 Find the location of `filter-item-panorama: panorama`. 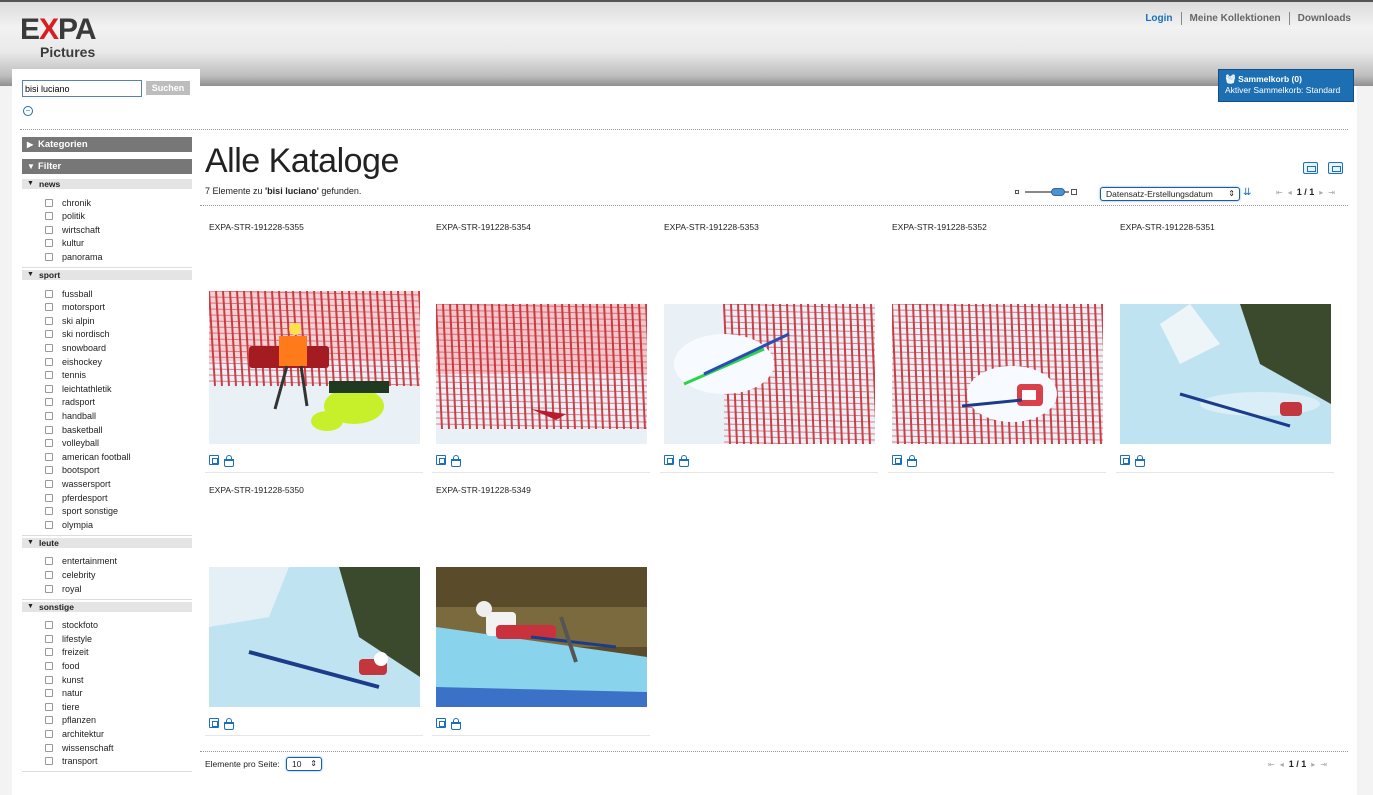

filter-item-panorama: panorama is located at coordinates (74, 256).